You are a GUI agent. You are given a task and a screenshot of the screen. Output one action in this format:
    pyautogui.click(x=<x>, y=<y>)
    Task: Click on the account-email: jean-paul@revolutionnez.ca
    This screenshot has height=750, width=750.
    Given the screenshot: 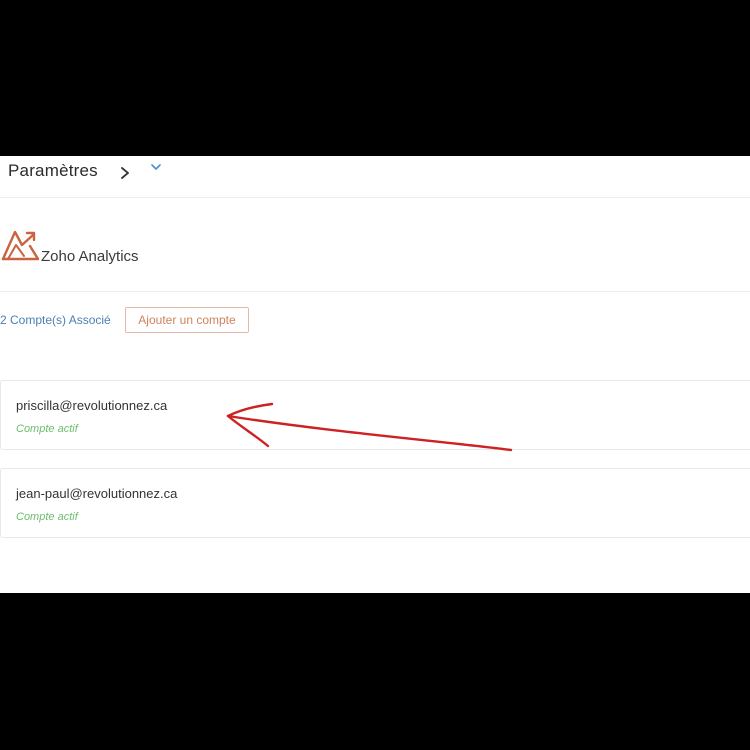 What is the action you would take?
    pyautogui.click(x=97, y=493)
    